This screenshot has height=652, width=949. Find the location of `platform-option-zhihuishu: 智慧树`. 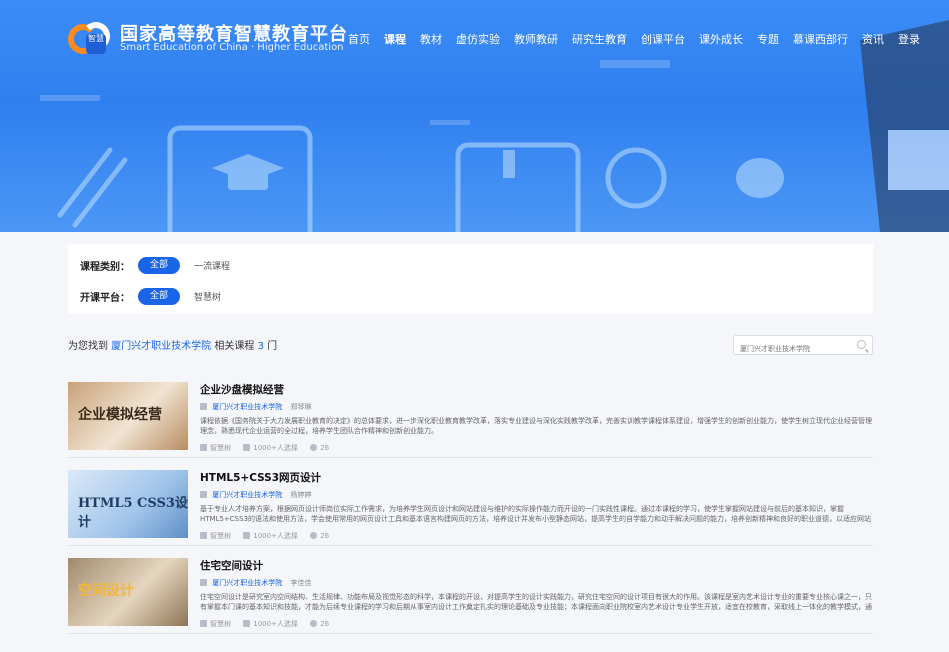

platform-option-zhihuishu: 智慧树 is located at coordinates (207, 296).